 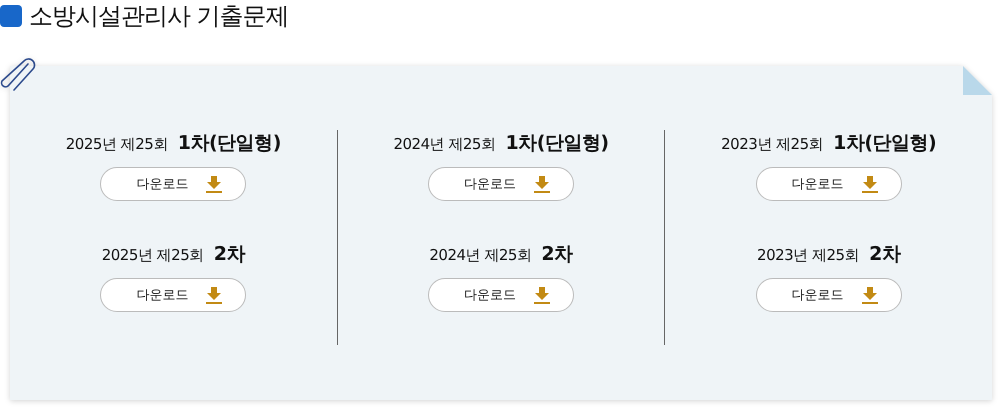 I want to click on title-marker, so click(x=11, y=16).